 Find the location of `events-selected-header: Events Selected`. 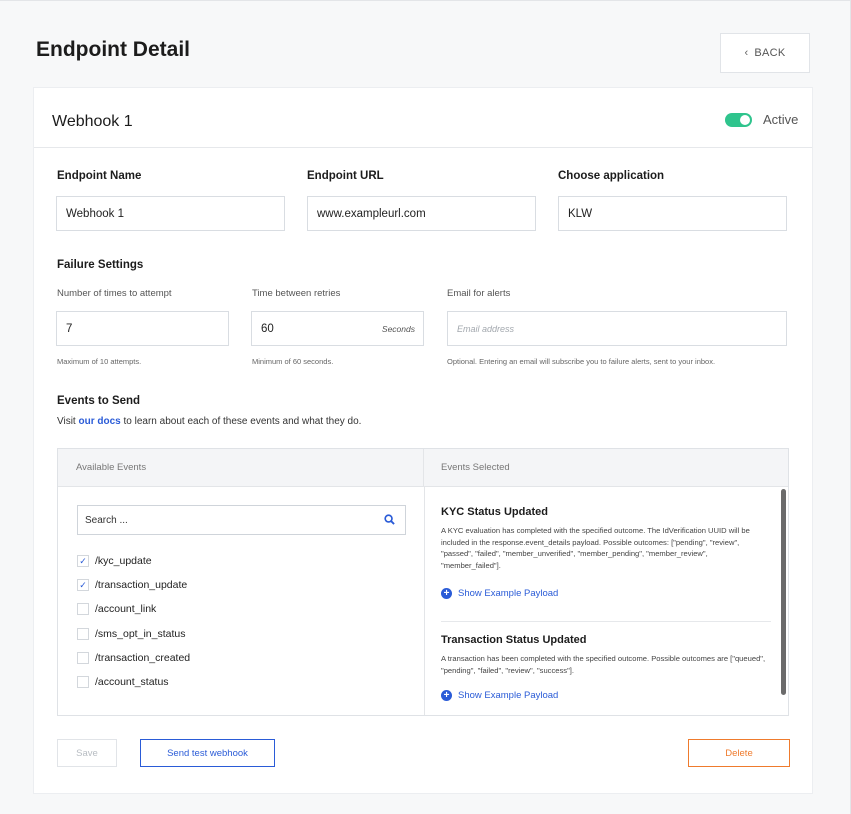

events-selected-header: Events Selected is located at coordinates (606, 468).